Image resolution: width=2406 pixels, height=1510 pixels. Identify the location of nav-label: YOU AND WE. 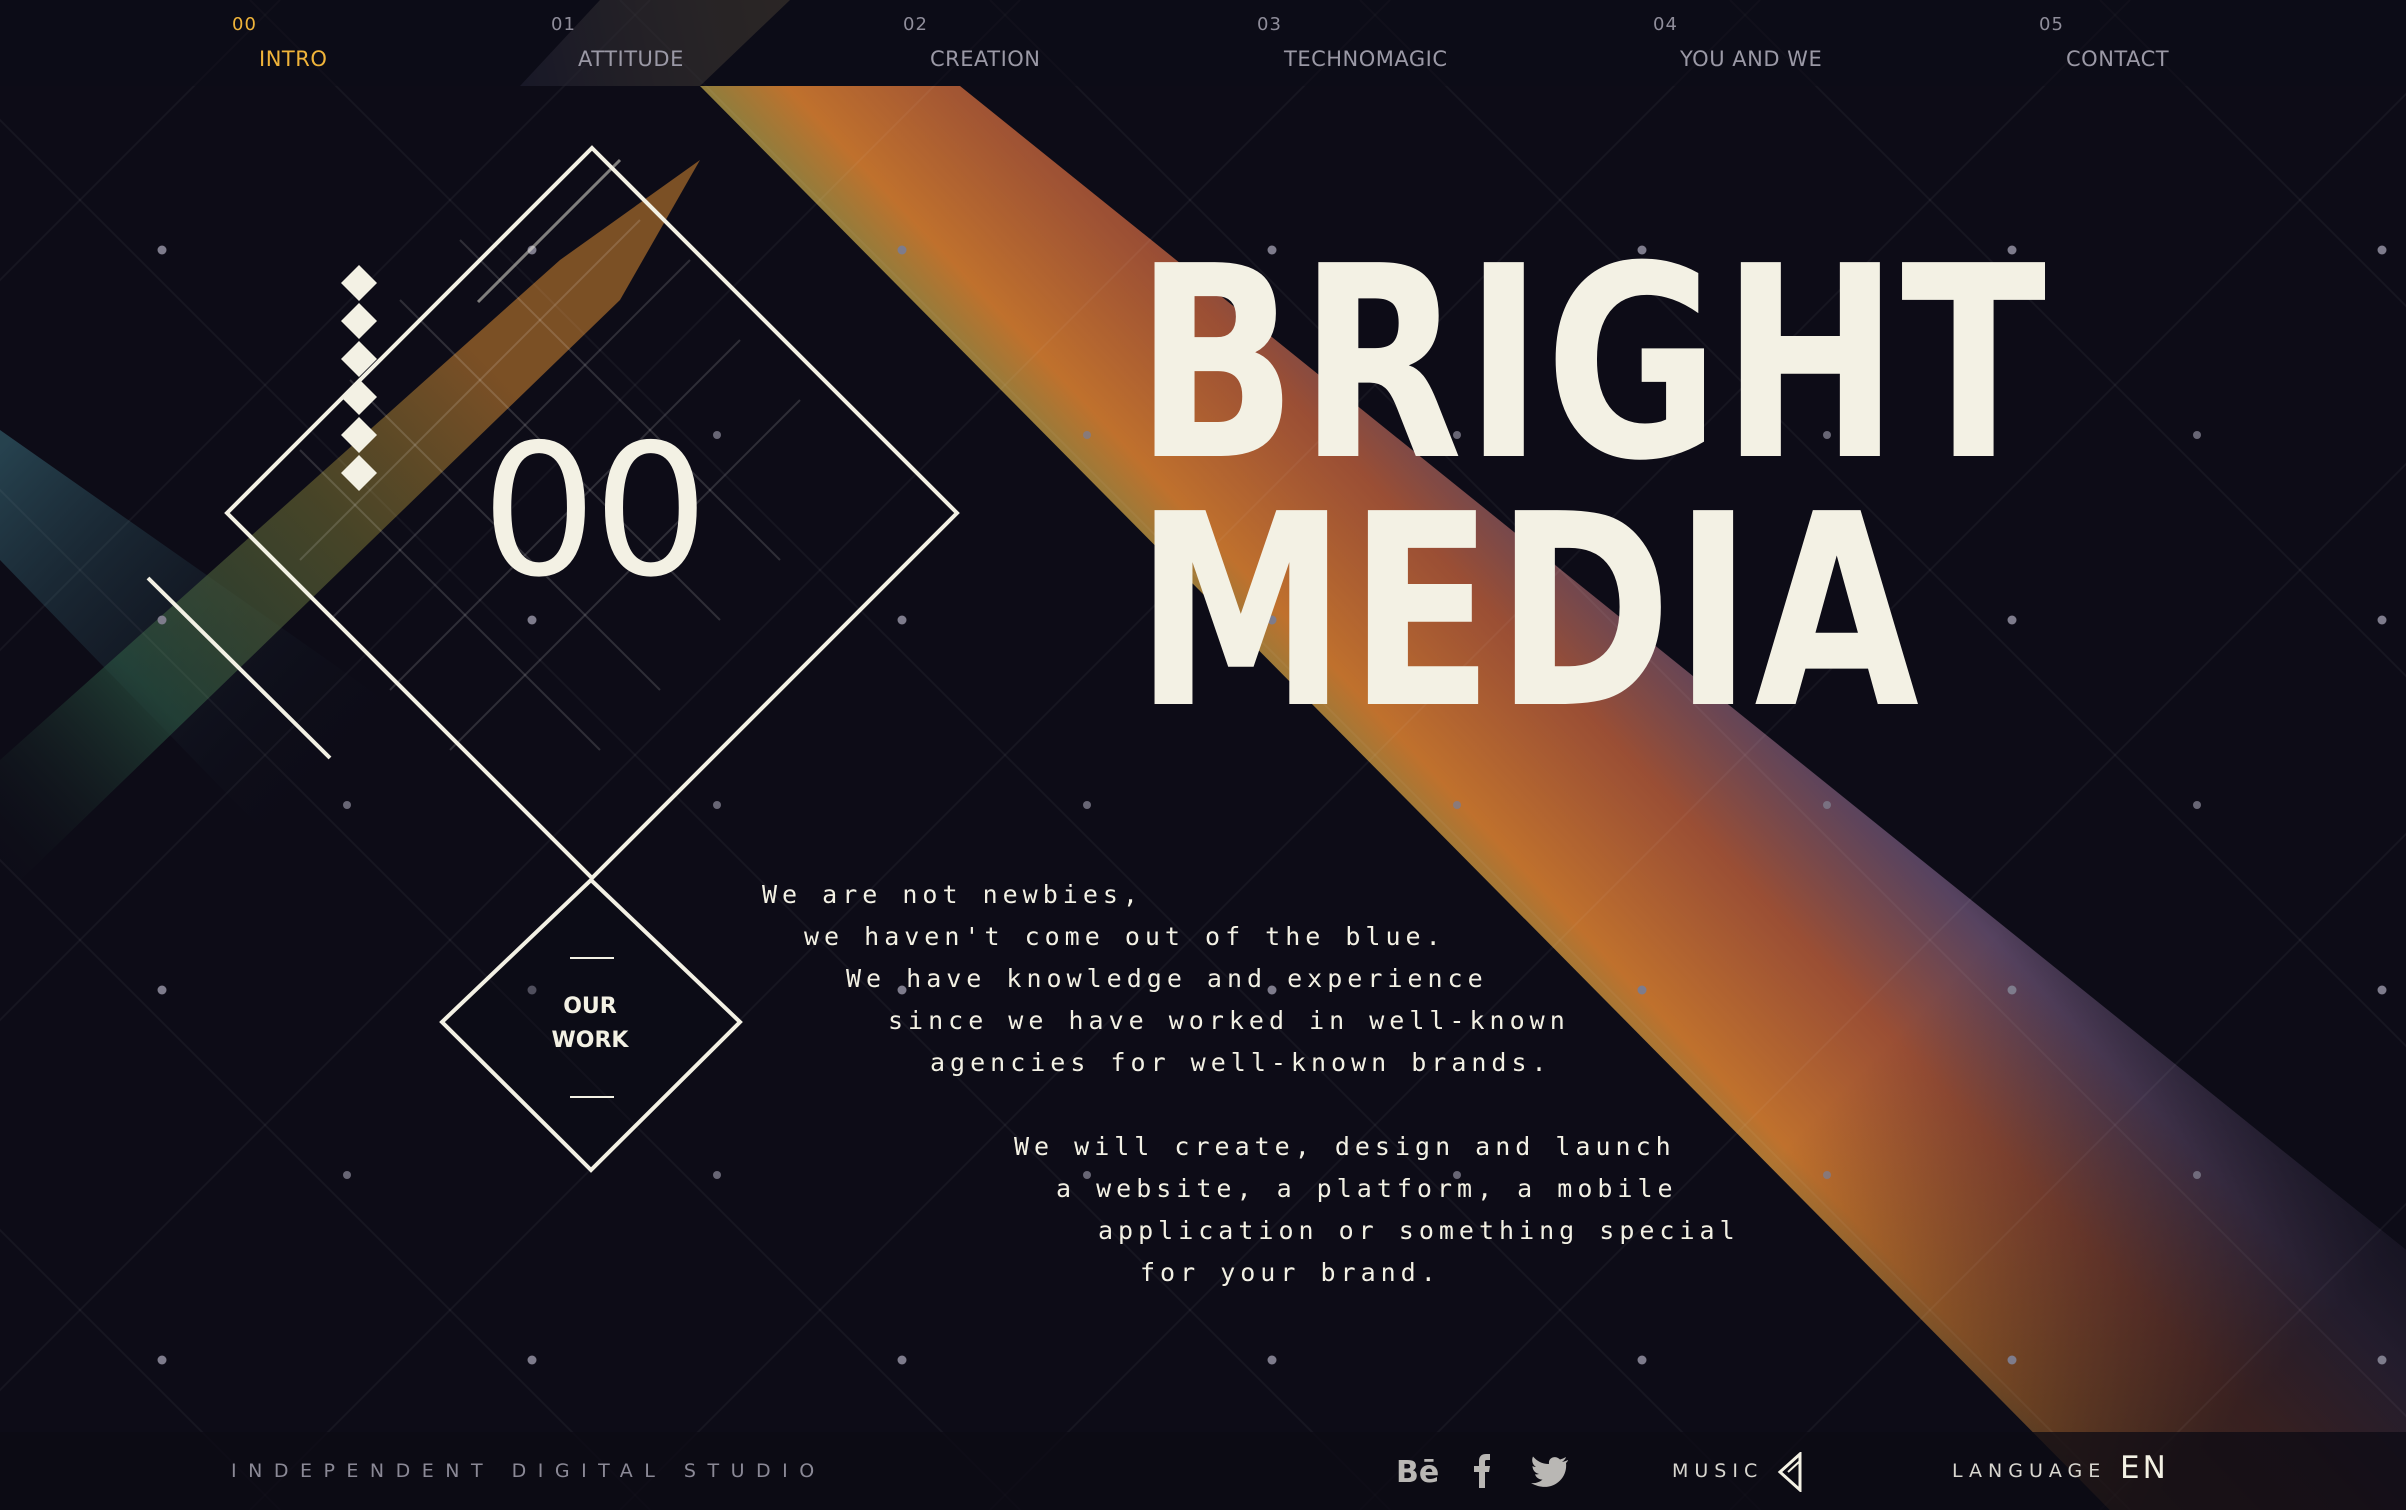
(1751, 59).